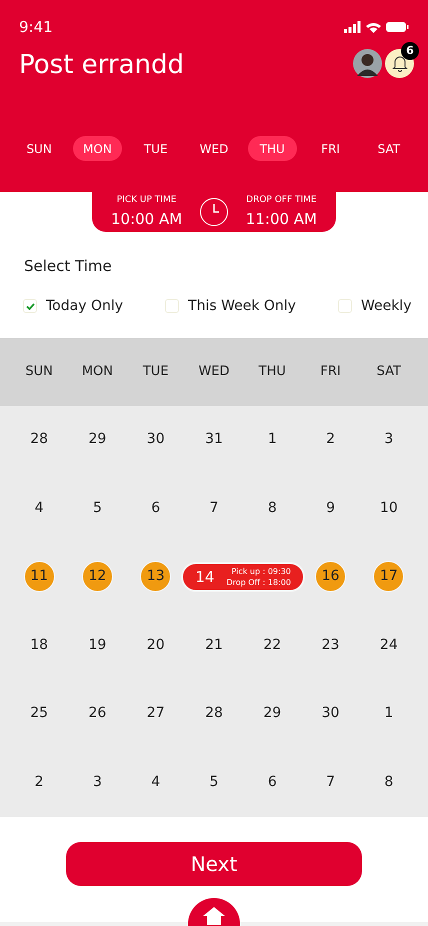  What do you see at coordinates (272, 645) in the screenshot?
I see `calendar-day: 22` at bounding box center [272, 645].